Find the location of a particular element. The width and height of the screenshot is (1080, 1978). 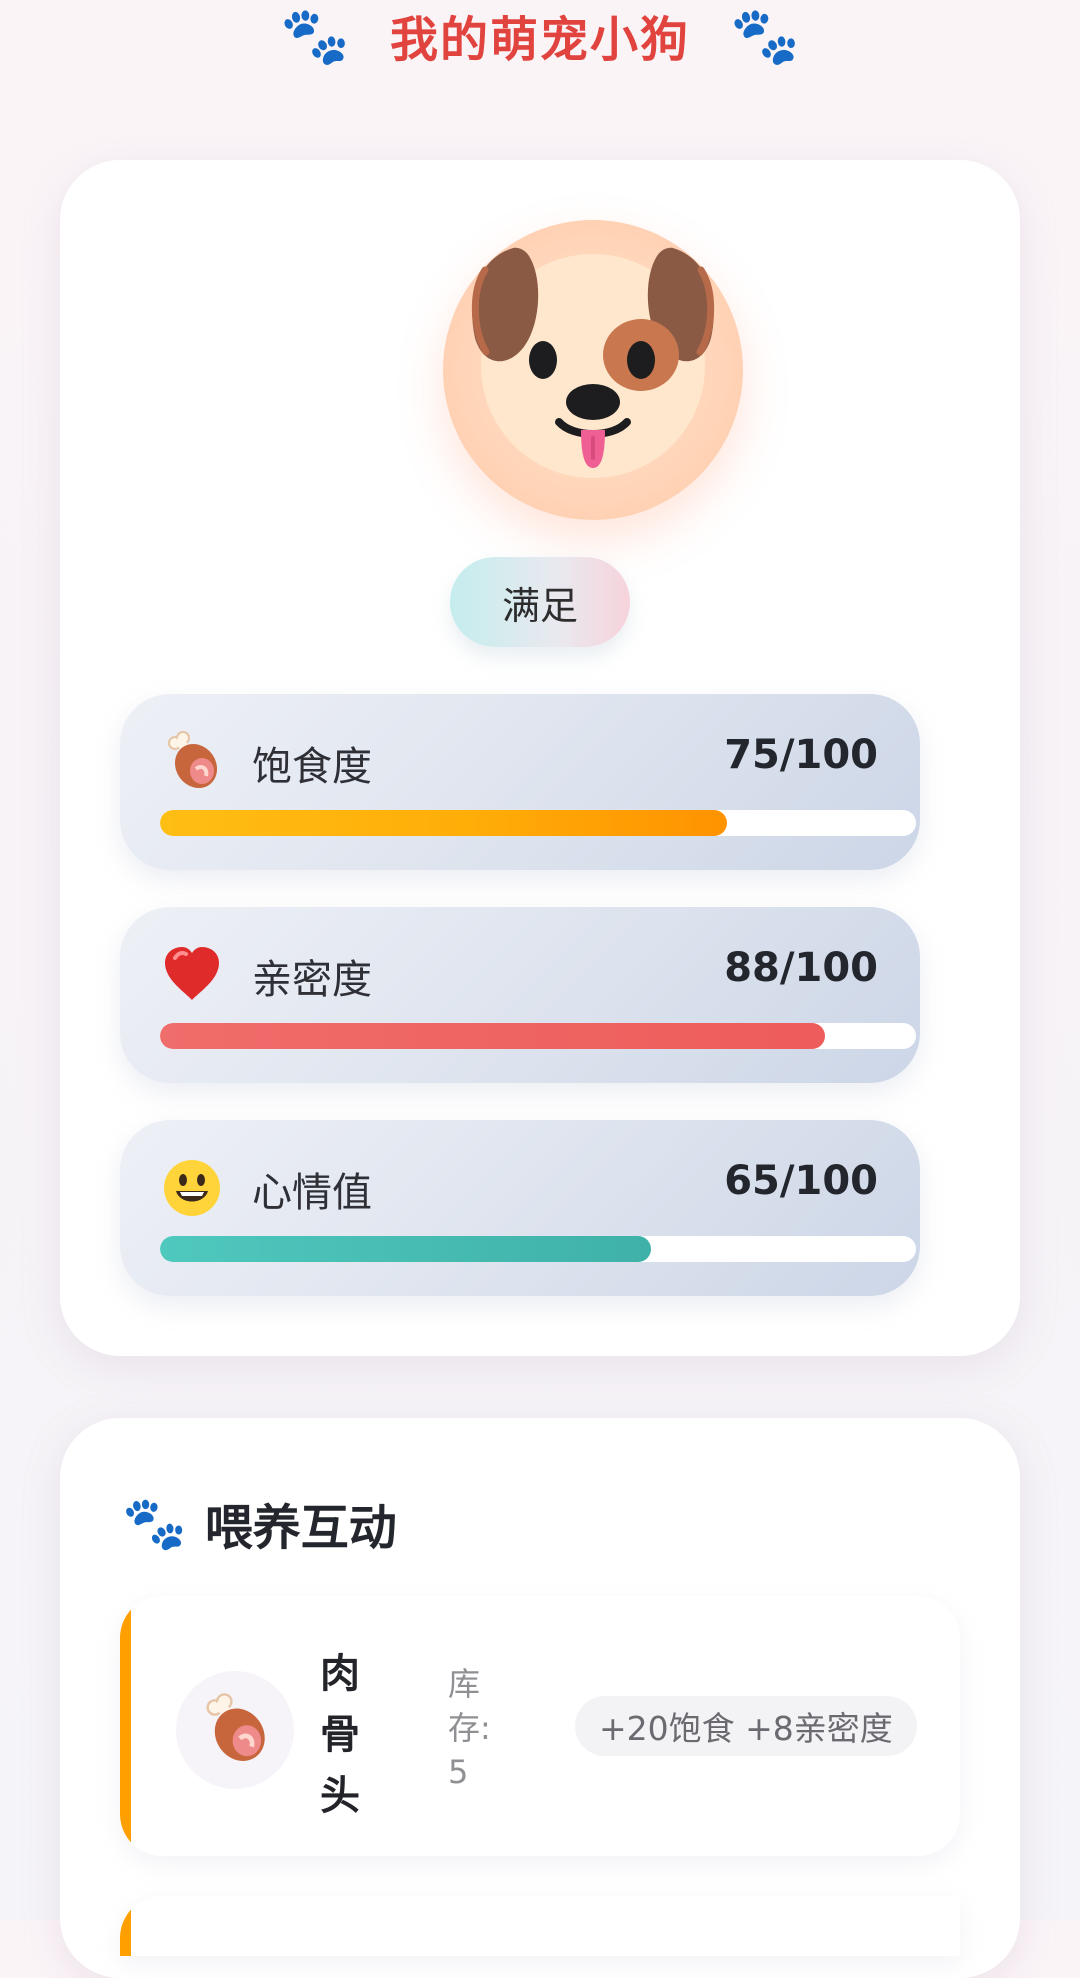

dog-avatar is located at coordinates (593, 370).